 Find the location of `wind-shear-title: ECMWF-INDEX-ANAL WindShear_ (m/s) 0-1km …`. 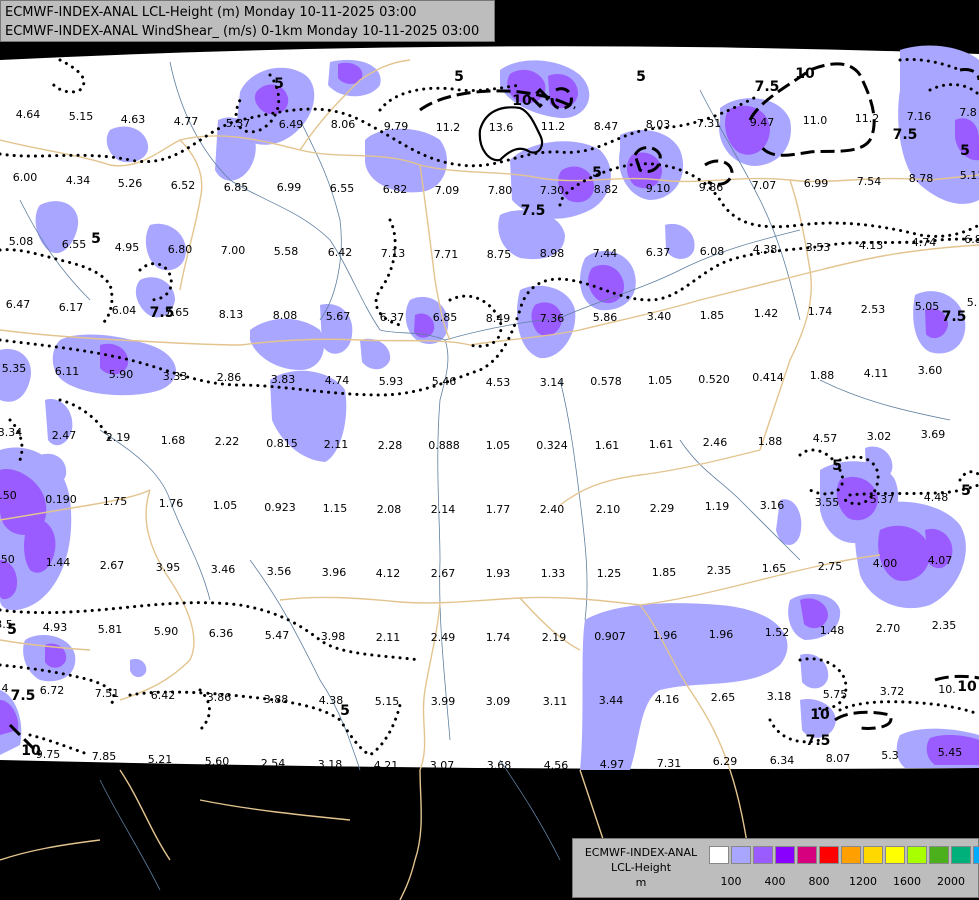

wind-shear-title: ECMWF-INDEX-ANAL WindShear_ (m/s) 0-1km … is located at coordinates (242, 31).